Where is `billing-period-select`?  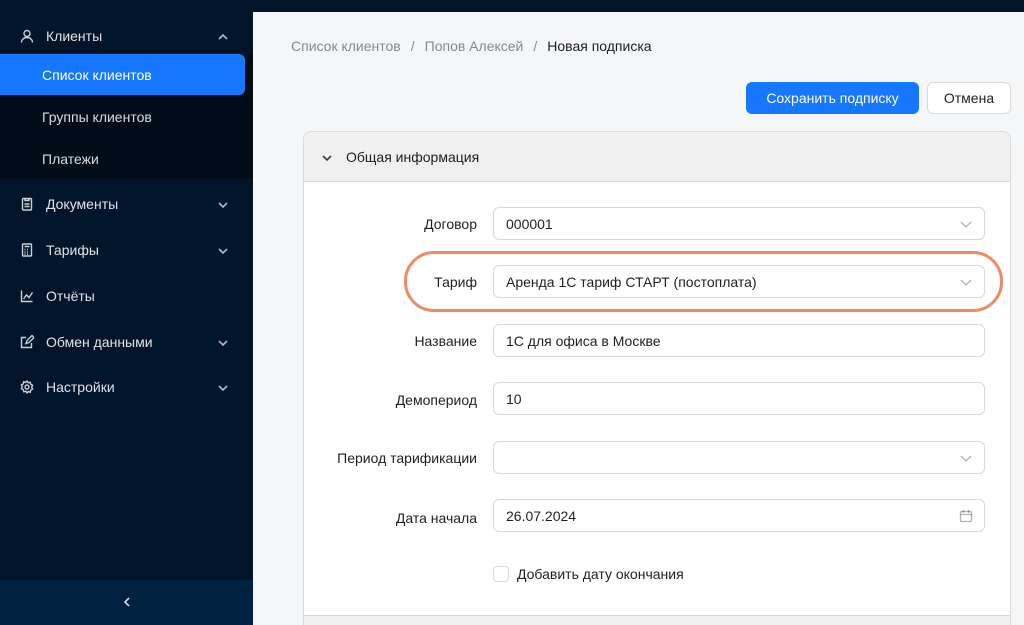 billing-period-select is located at coordinates (739, 457).